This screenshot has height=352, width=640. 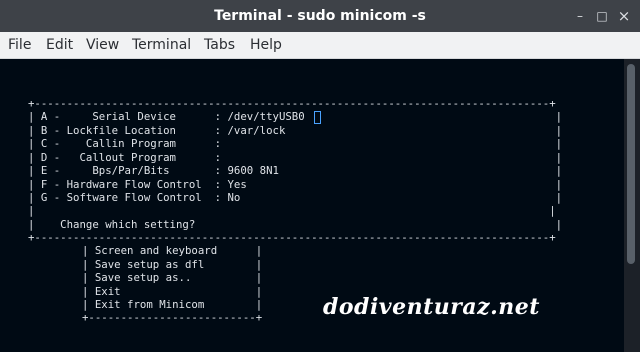 I want to click on menu-view: View, so click(x=102, y=45).